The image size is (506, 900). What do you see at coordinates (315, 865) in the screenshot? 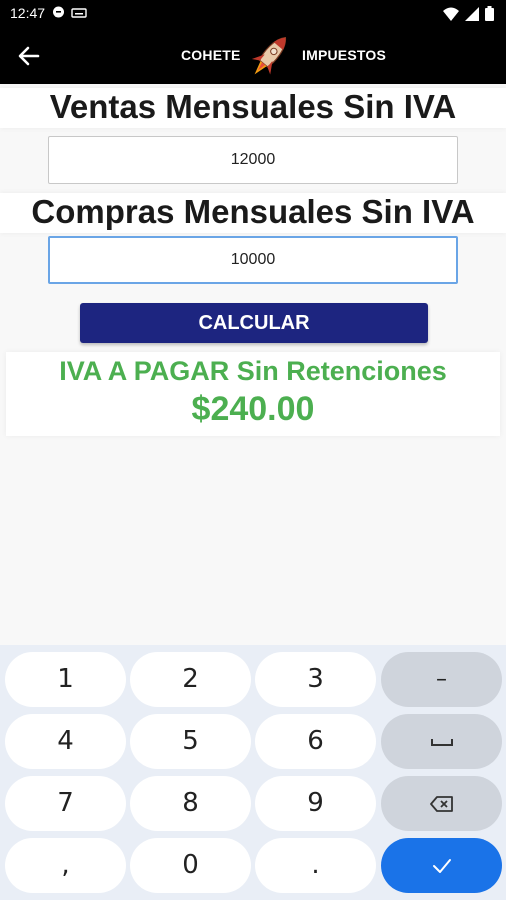
I see `key-period: .` at bounding box center [315, 865].